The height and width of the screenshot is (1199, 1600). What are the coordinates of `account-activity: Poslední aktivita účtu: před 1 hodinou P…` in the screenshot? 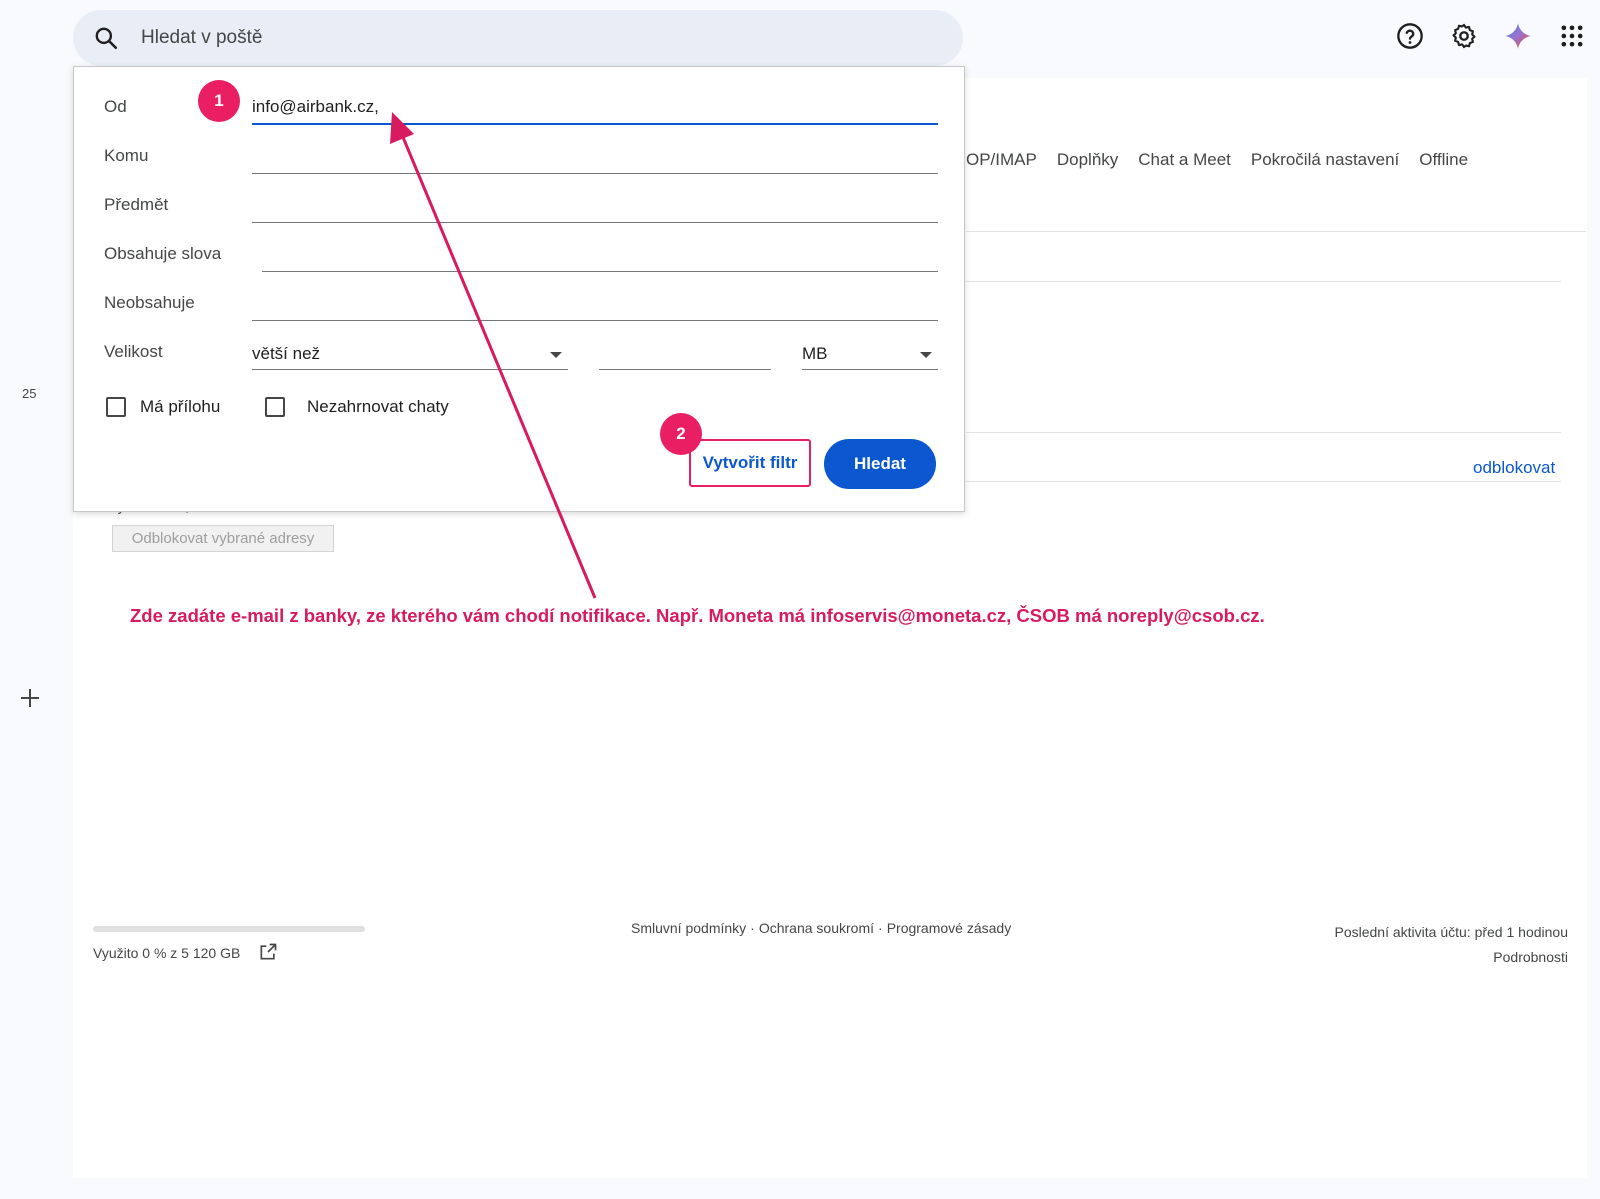 It's located at (1452, 945).